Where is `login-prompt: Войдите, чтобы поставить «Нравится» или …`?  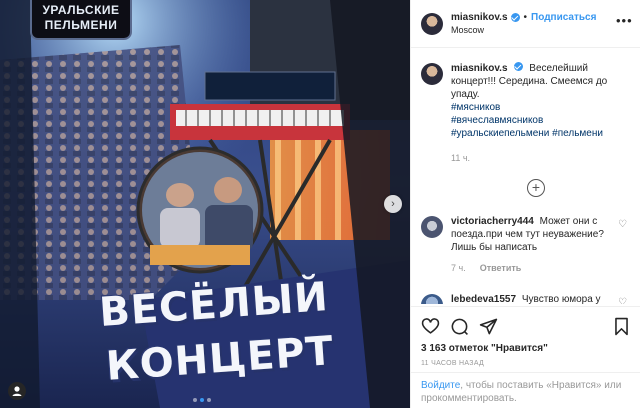 login-prompt: Войдите, чтобы поставить «Нравится» или … is located at coordinates (525, 390).